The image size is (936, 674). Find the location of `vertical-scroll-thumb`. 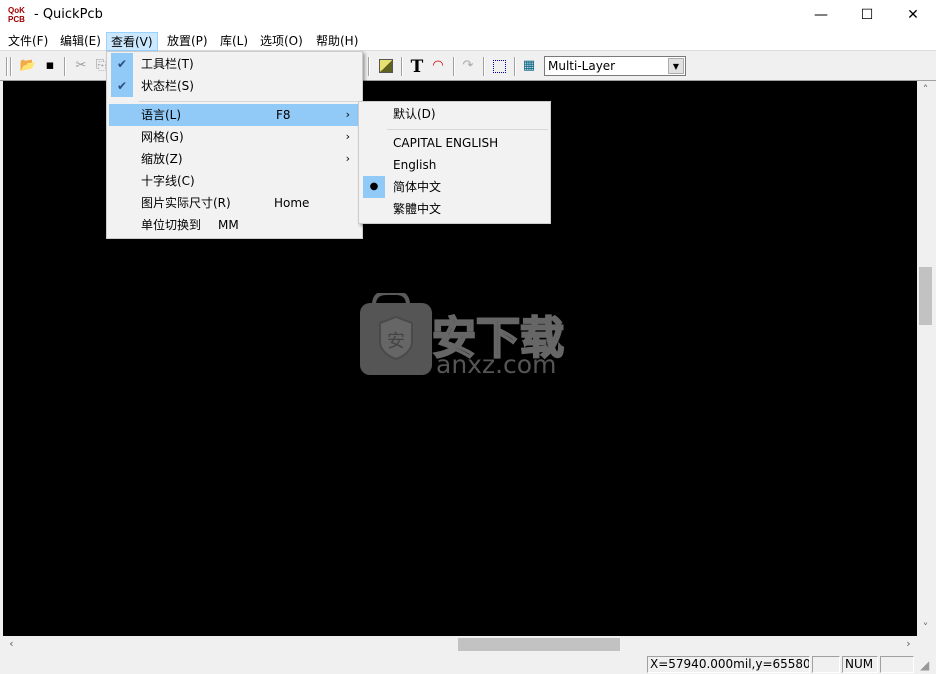

vertical-scroll-thumb is located at coordinates (925, 296).